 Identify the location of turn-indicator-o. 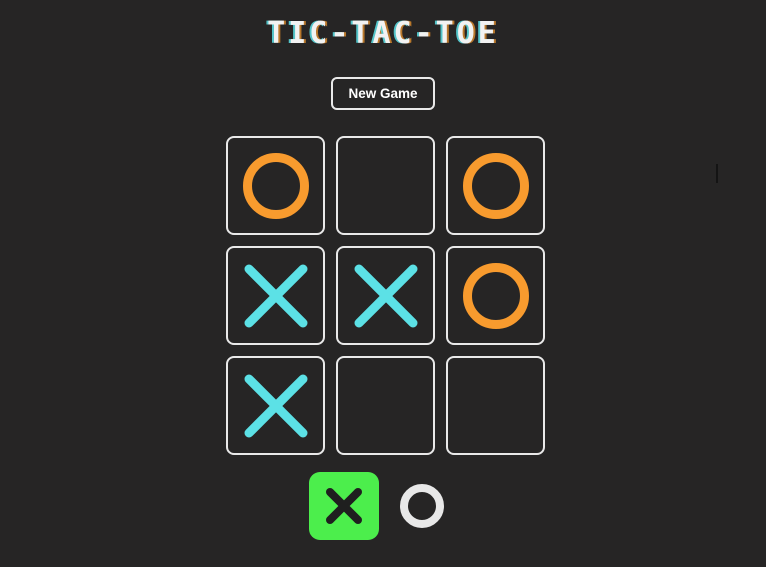
(422, 506).